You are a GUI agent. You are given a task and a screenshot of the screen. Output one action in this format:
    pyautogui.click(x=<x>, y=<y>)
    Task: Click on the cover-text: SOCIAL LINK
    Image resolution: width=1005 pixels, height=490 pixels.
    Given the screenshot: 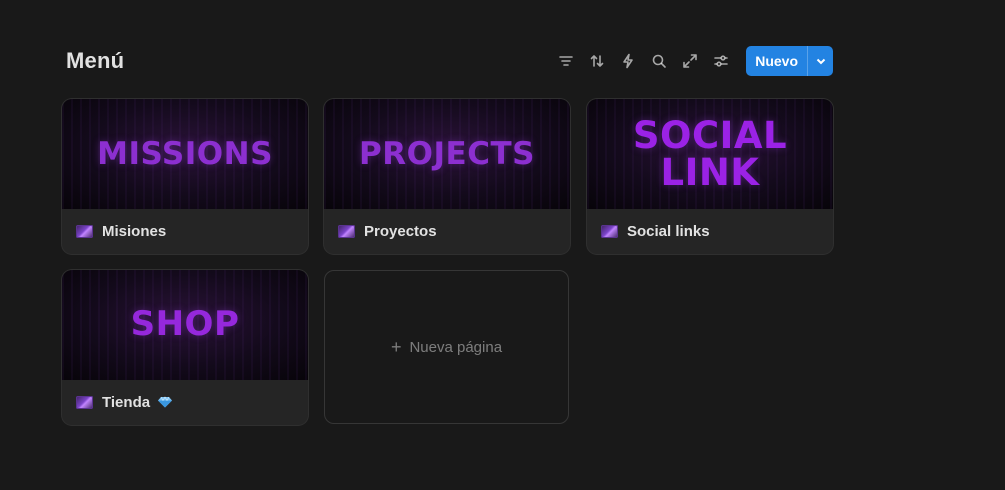 What is the action you would take?
    pyautogui.click(x=710, y=154)
    